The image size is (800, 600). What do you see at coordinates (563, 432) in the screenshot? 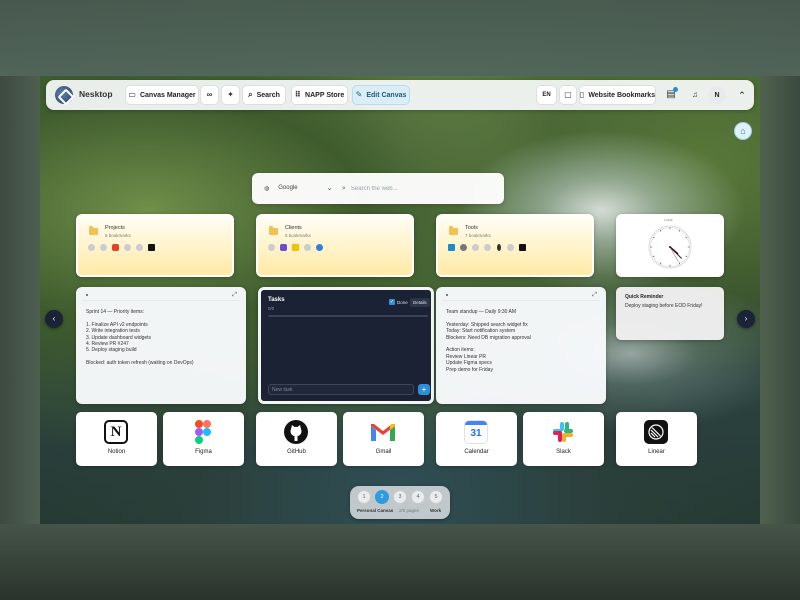
I see `slack-icon` at bounding box center [563, 432].